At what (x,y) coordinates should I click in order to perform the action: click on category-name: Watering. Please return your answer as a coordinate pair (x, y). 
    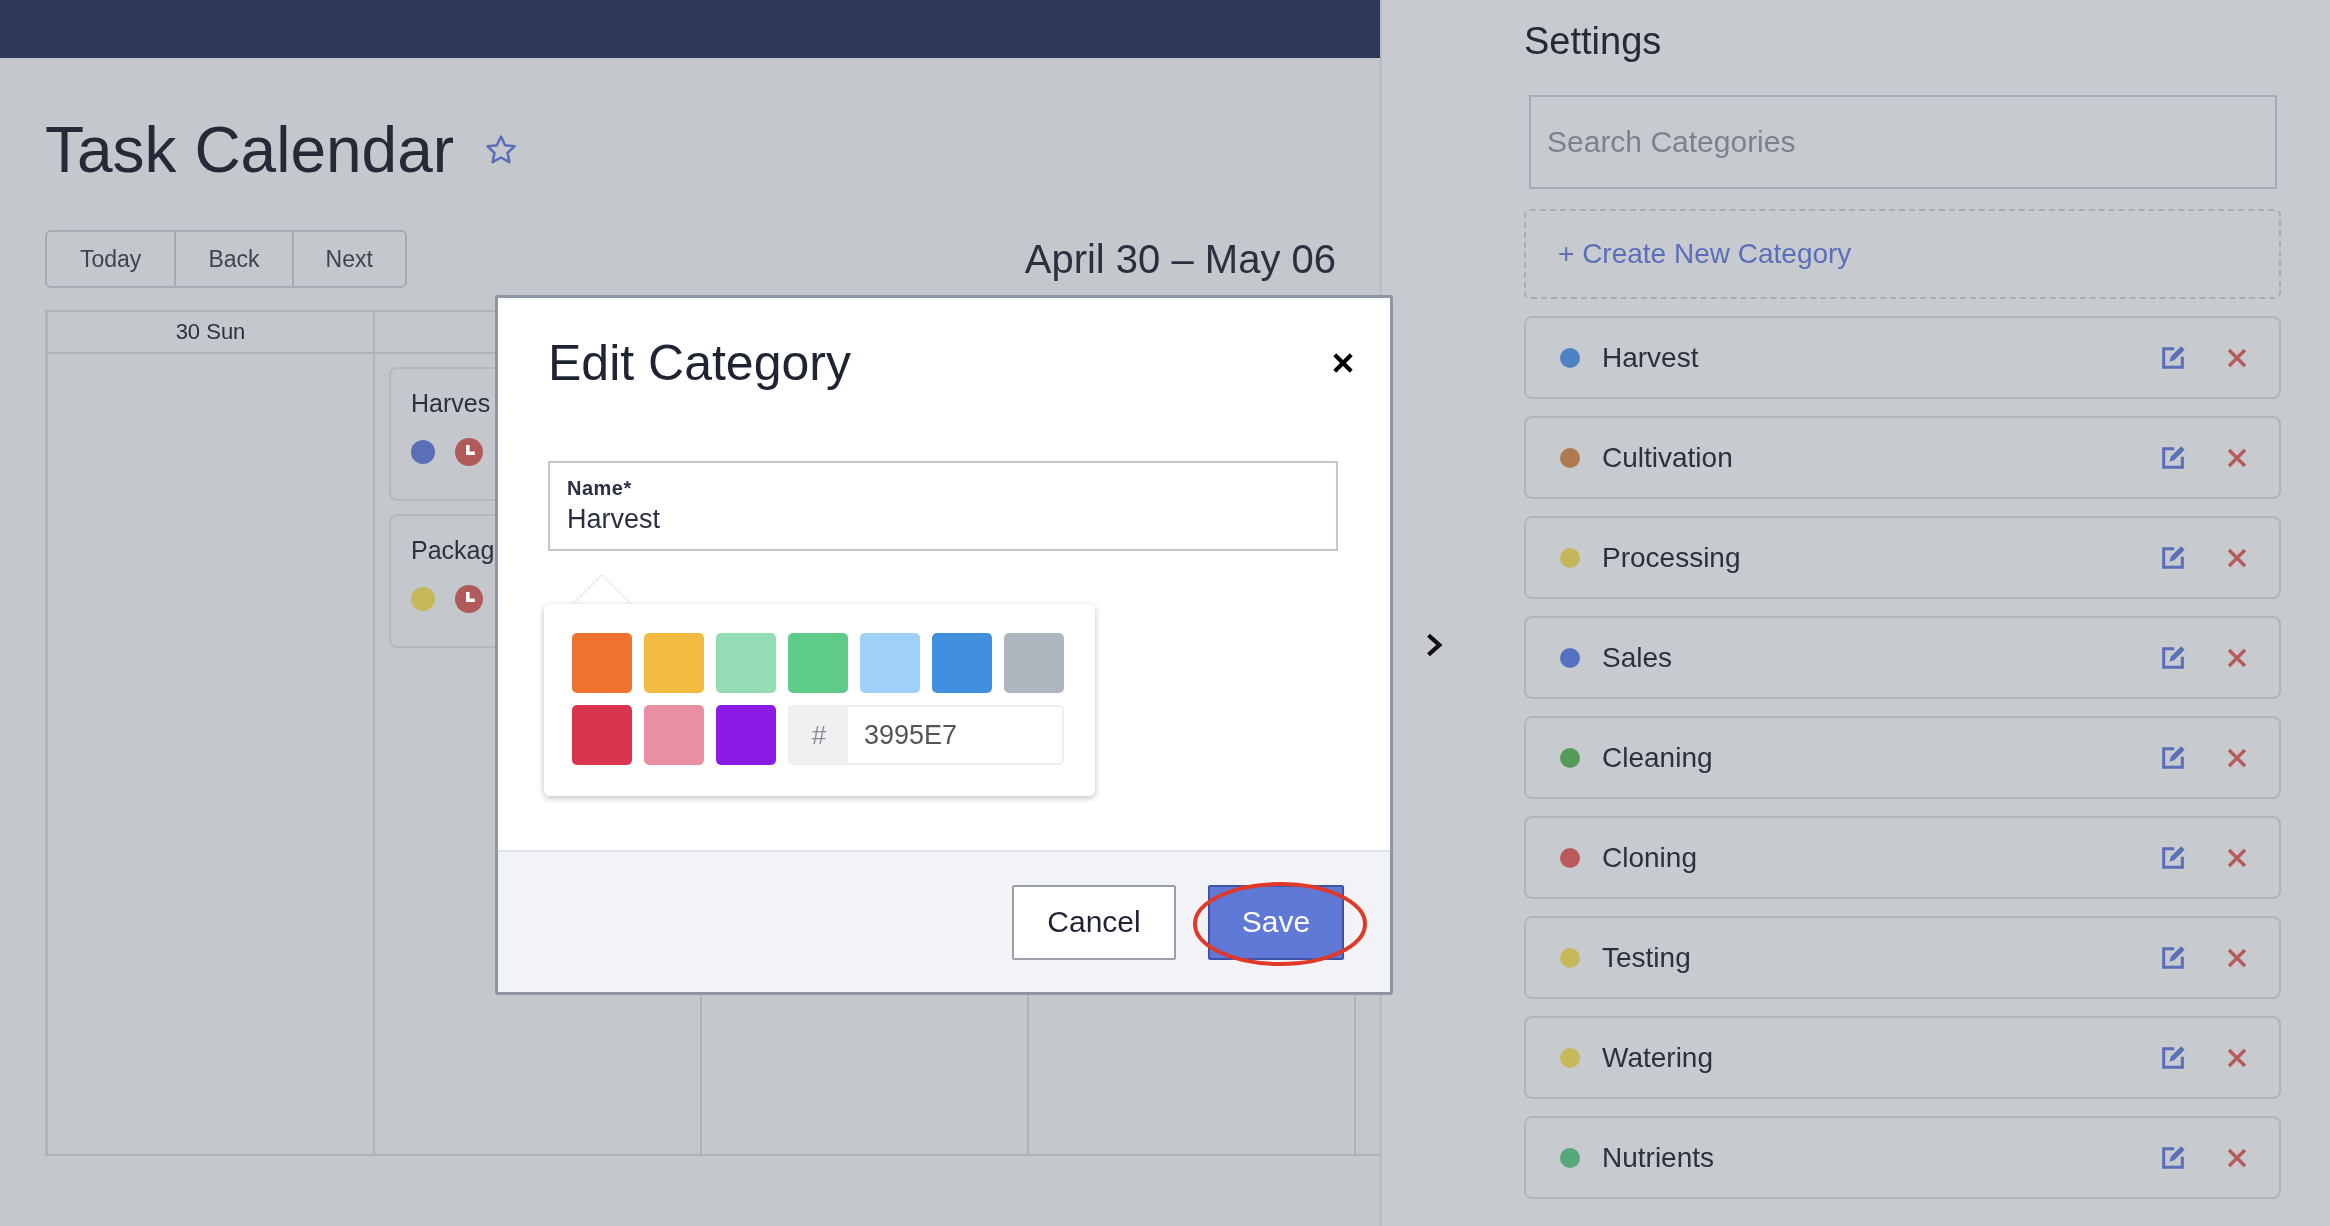
    Looking at the image, I should click on (1658, 1057).